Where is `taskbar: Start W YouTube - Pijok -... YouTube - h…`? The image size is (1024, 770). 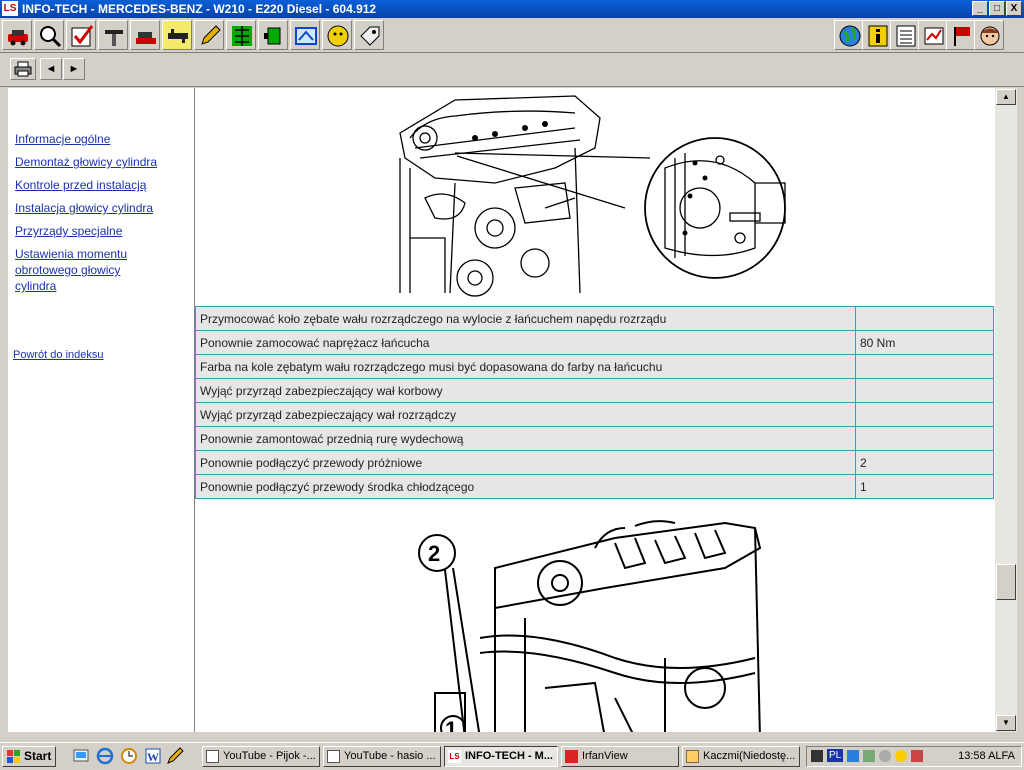 taskbar: Start W YouTube - Pijok -... YouTube - h… is located at coordinates (512, 755).